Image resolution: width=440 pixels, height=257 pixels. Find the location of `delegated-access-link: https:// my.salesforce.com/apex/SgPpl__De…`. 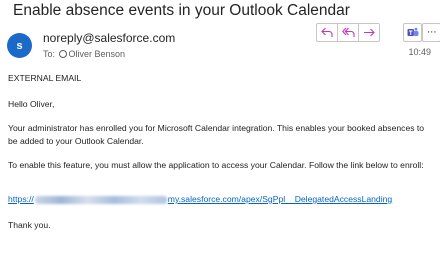

delegated-access-link: https:// my.salesforce.com/apex/SgPpl__De… is located at coordinates (200, 199).